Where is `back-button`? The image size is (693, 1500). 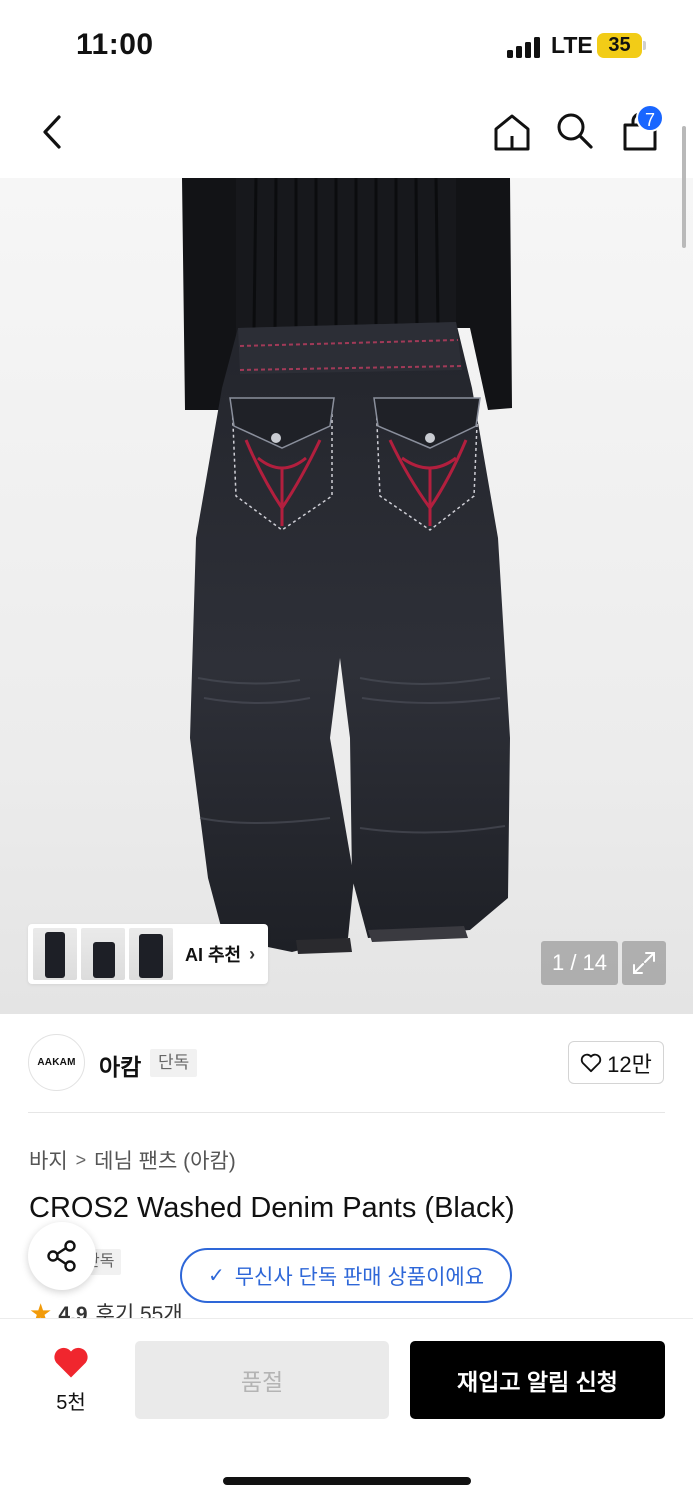
back-button is located at coordinates (52, 132).